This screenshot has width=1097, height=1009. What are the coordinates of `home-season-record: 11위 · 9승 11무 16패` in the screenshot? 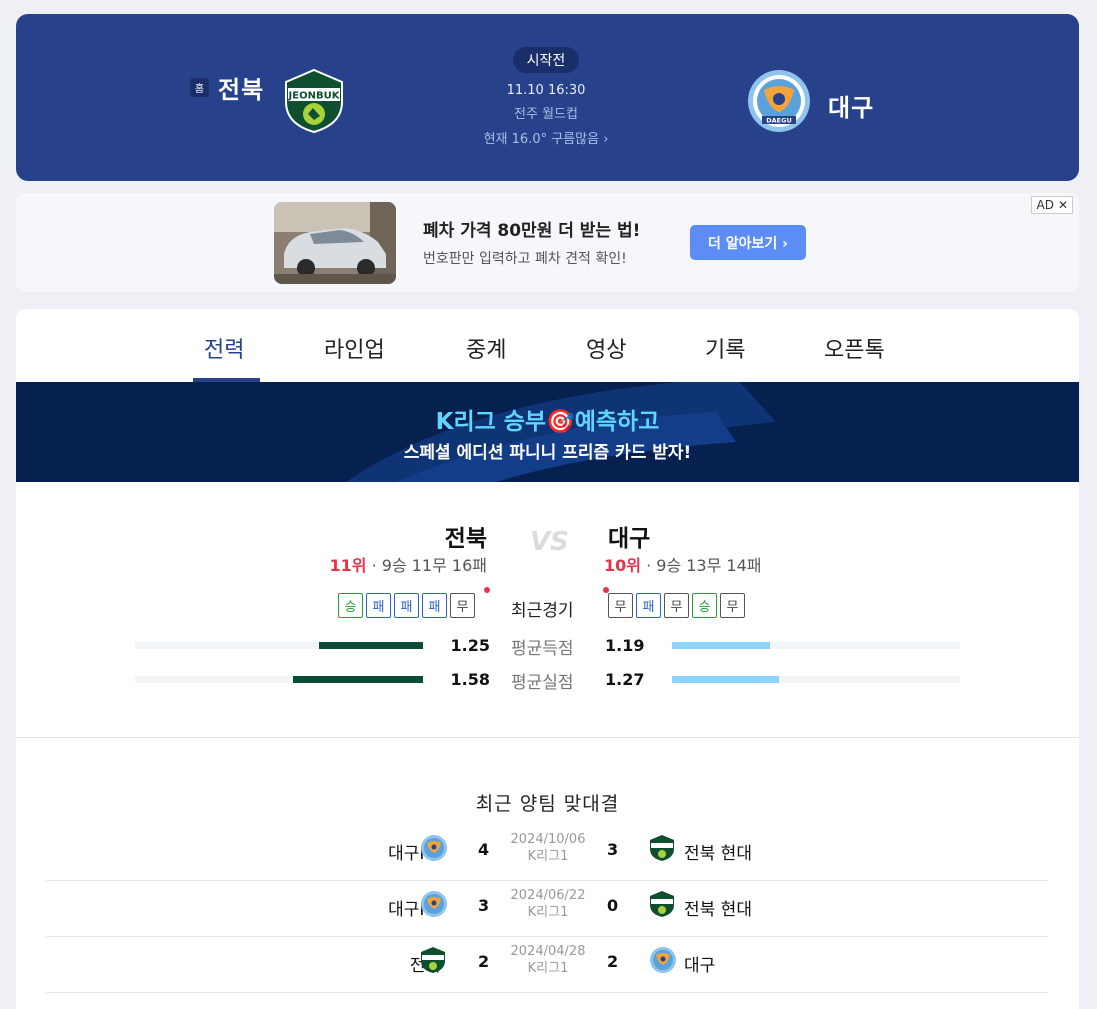 It's located at (409, 564).